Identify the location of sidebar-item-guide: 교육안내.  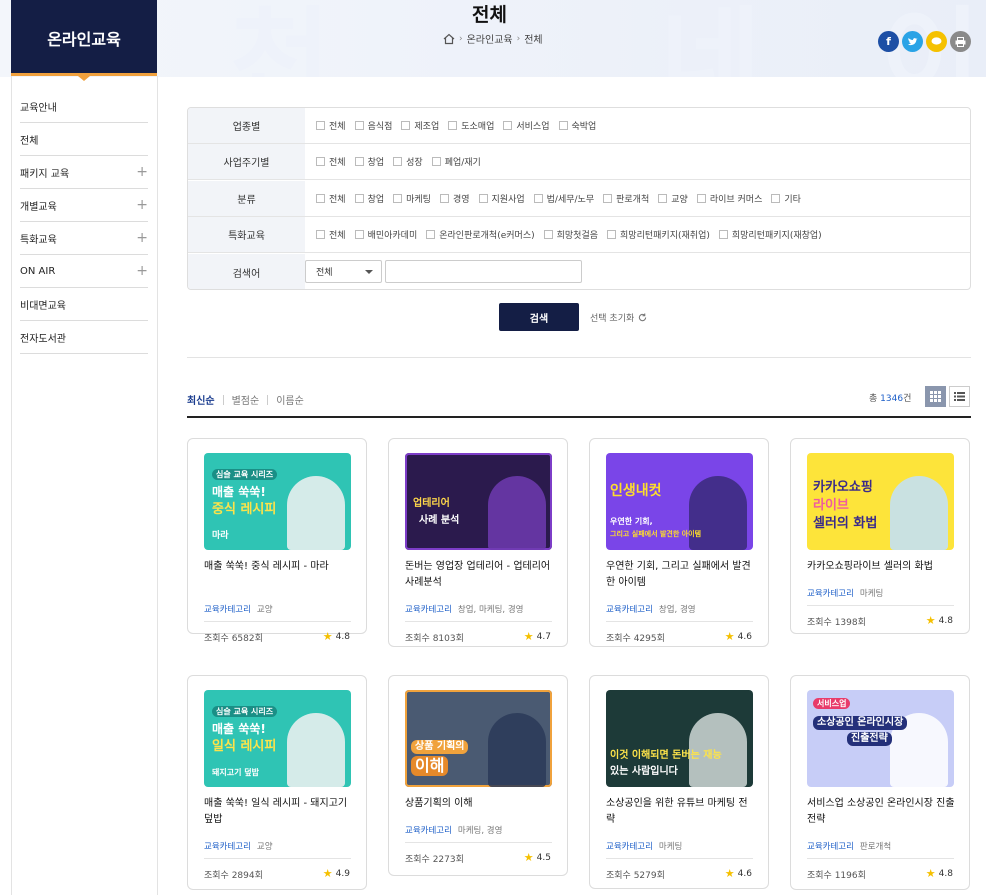
(84, 106).